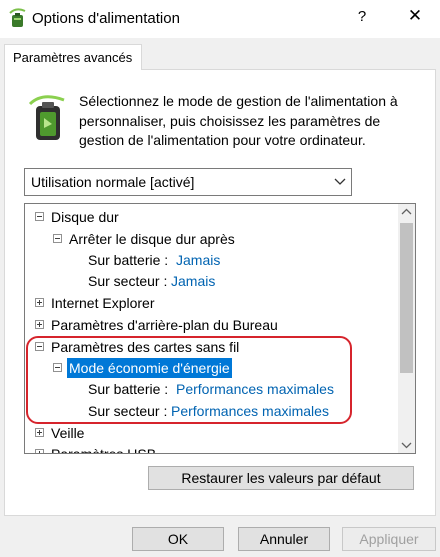 This screenshot has width=440, height=557. What do you see at coordinates (113, 182) in the screenshot?
I see `power-plan-value: Utilisation normale [activé]` at bounding box center [113, 182].